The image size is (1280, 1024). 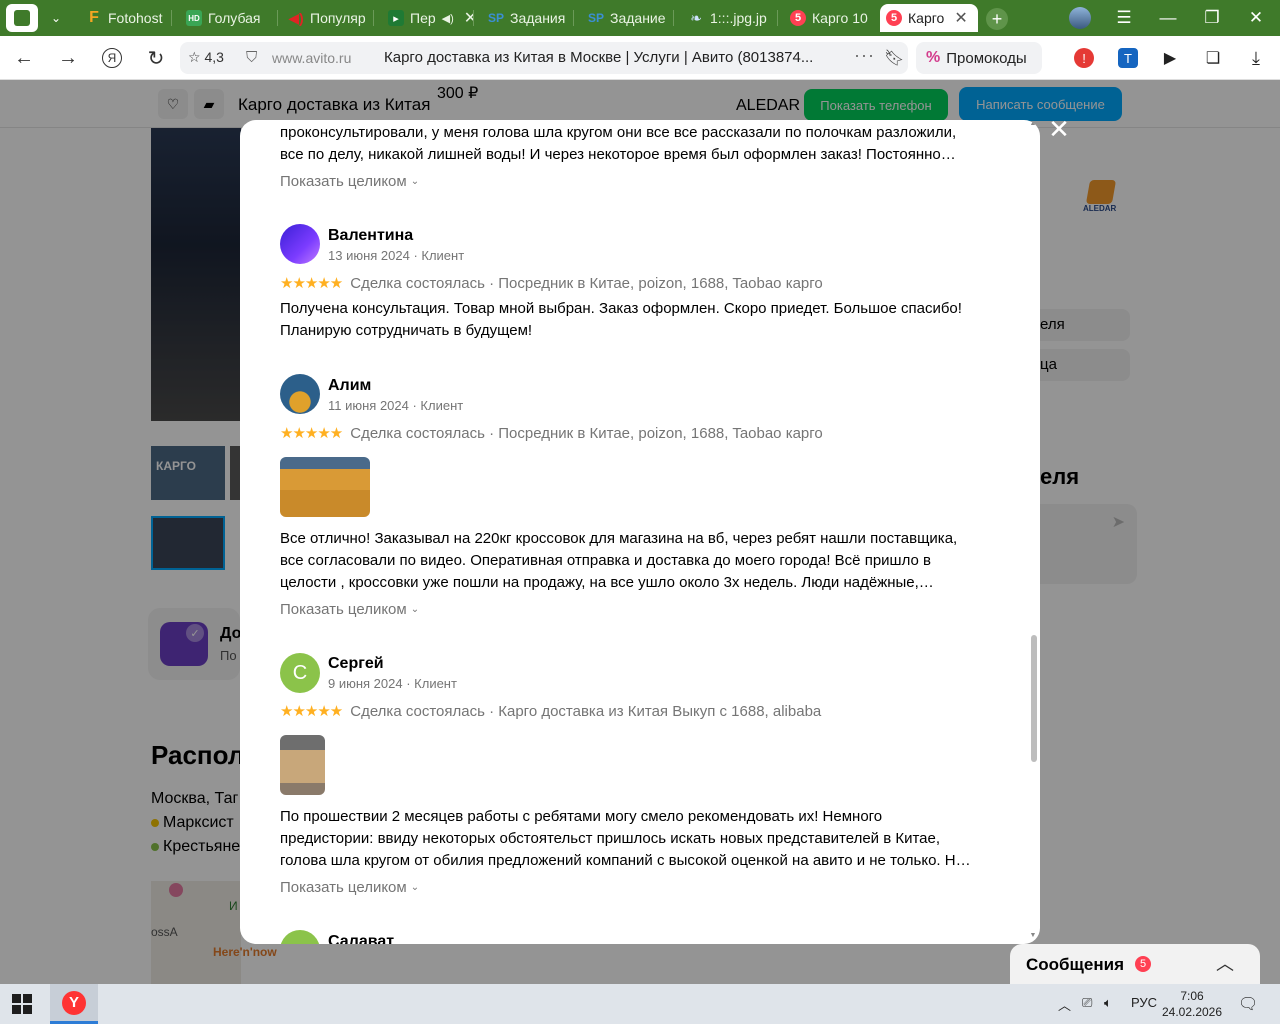 I want to click on close-window-button: ✕, so click(x=1256, y=18).